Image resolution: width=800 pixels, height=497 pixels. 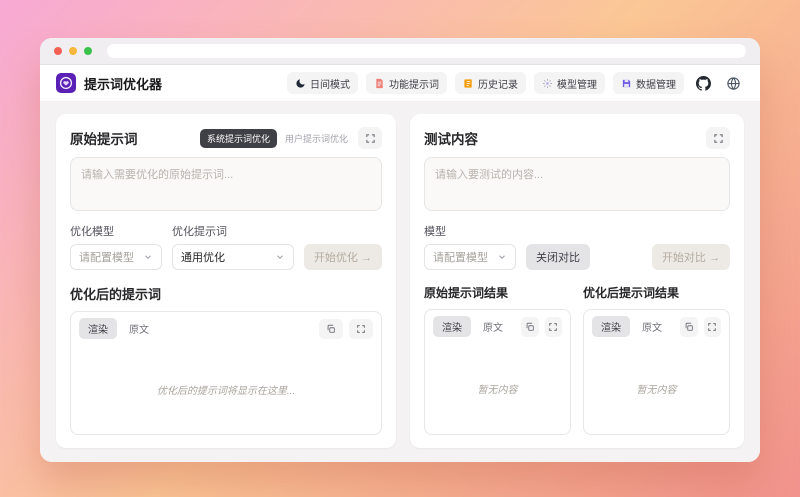 I want to click on optimized-result-body: 暂无内容, so click(x=656, y=388).